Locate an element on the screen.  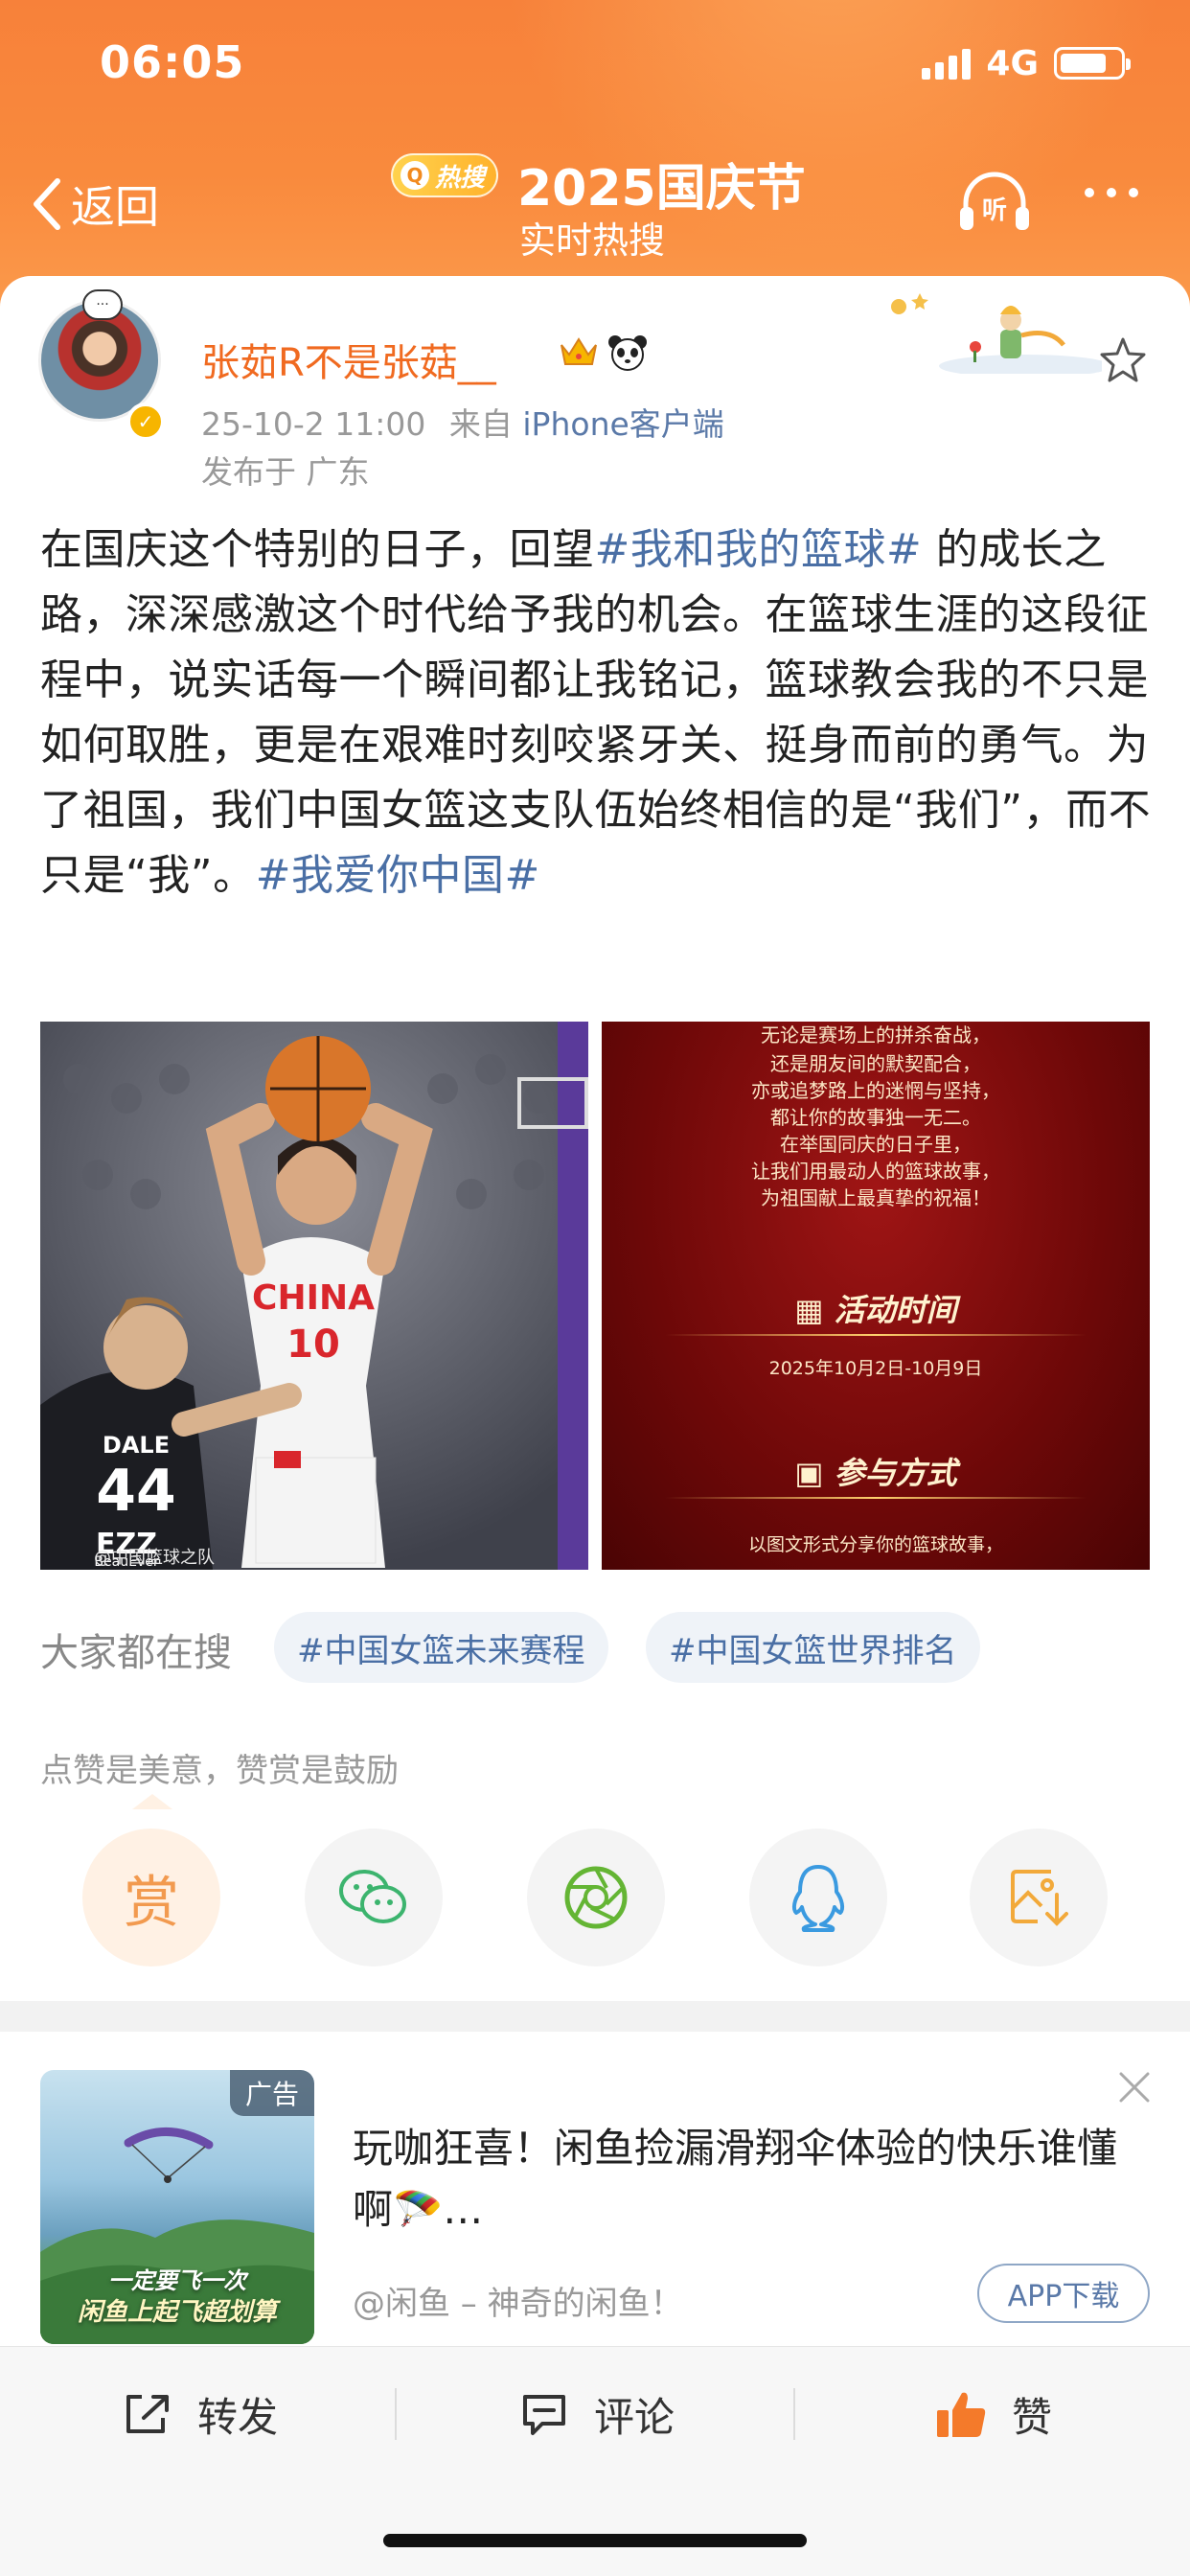
poster-line: 都让你的故事独一无二。 is located at coordinates (875, 1117).